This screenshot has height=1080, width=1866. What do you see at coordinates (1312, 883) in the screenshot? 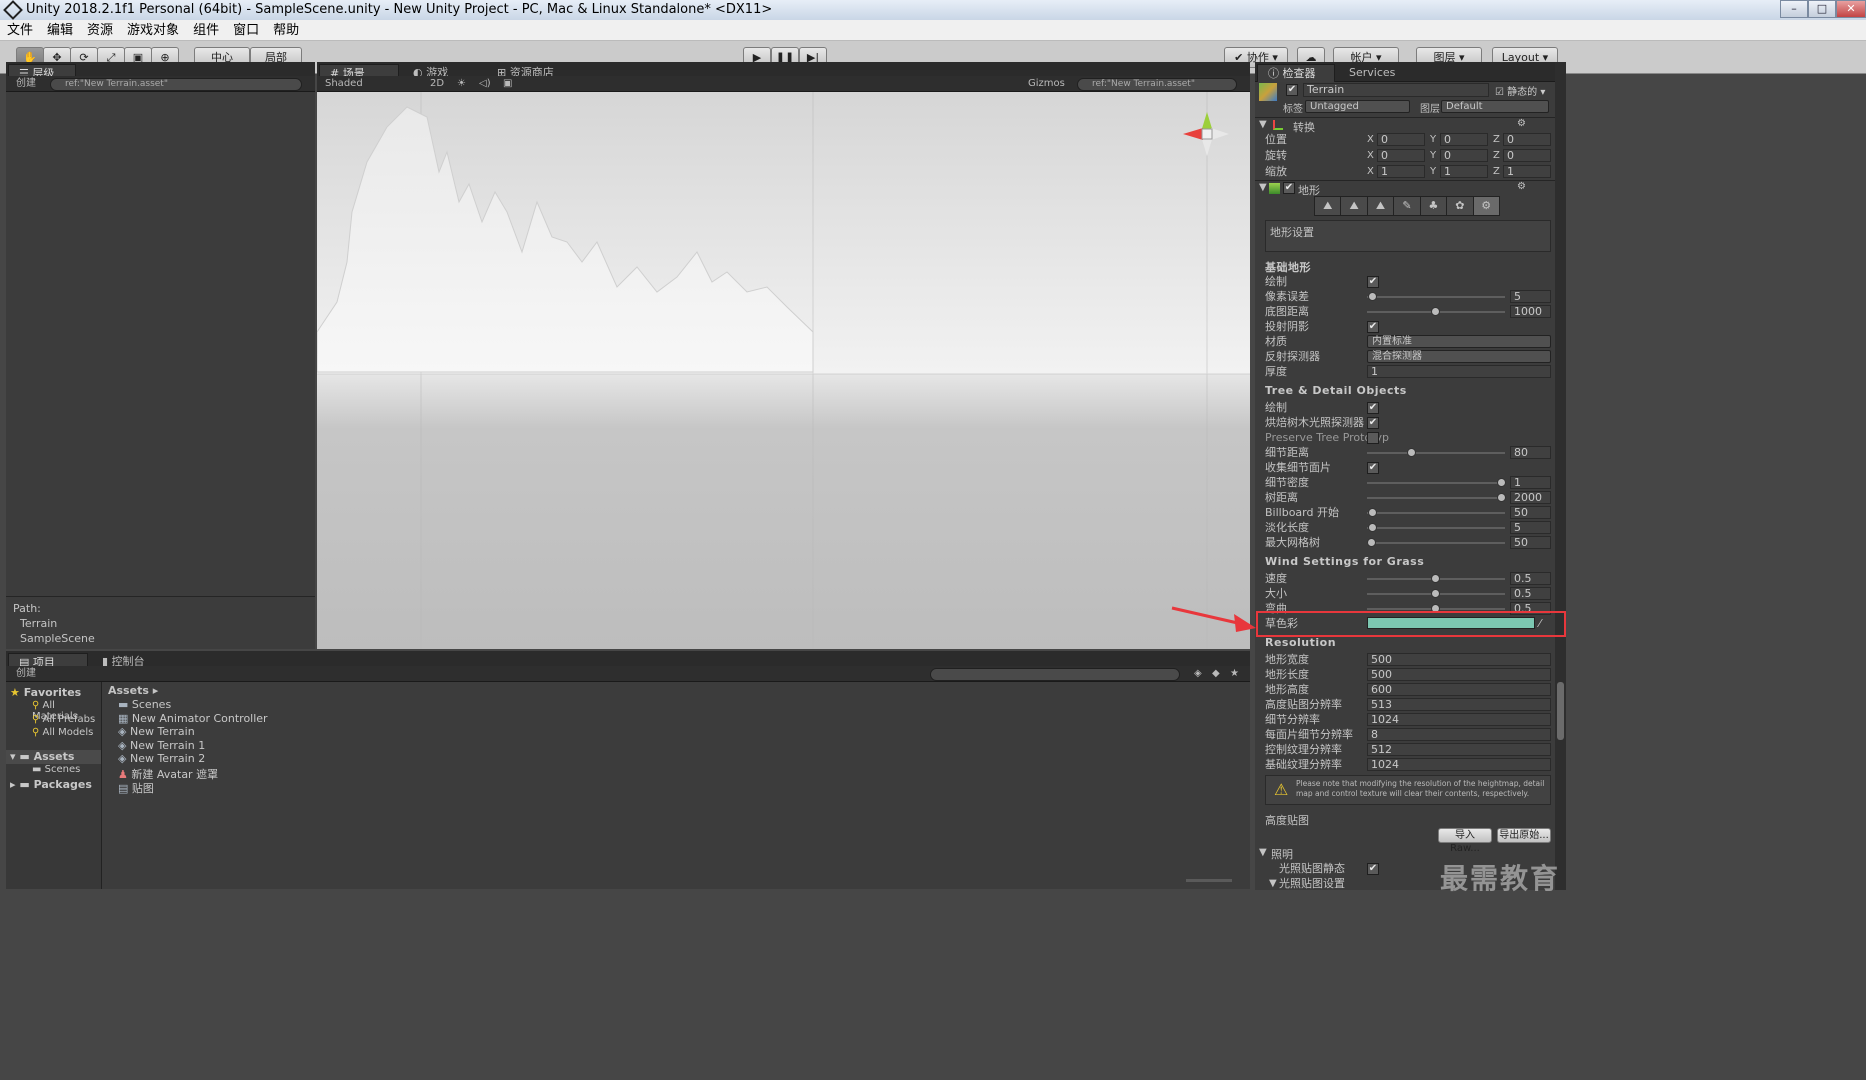
I see `lightmap-settings-label: 光照贴图设置` at bounding box center [1312, 883].